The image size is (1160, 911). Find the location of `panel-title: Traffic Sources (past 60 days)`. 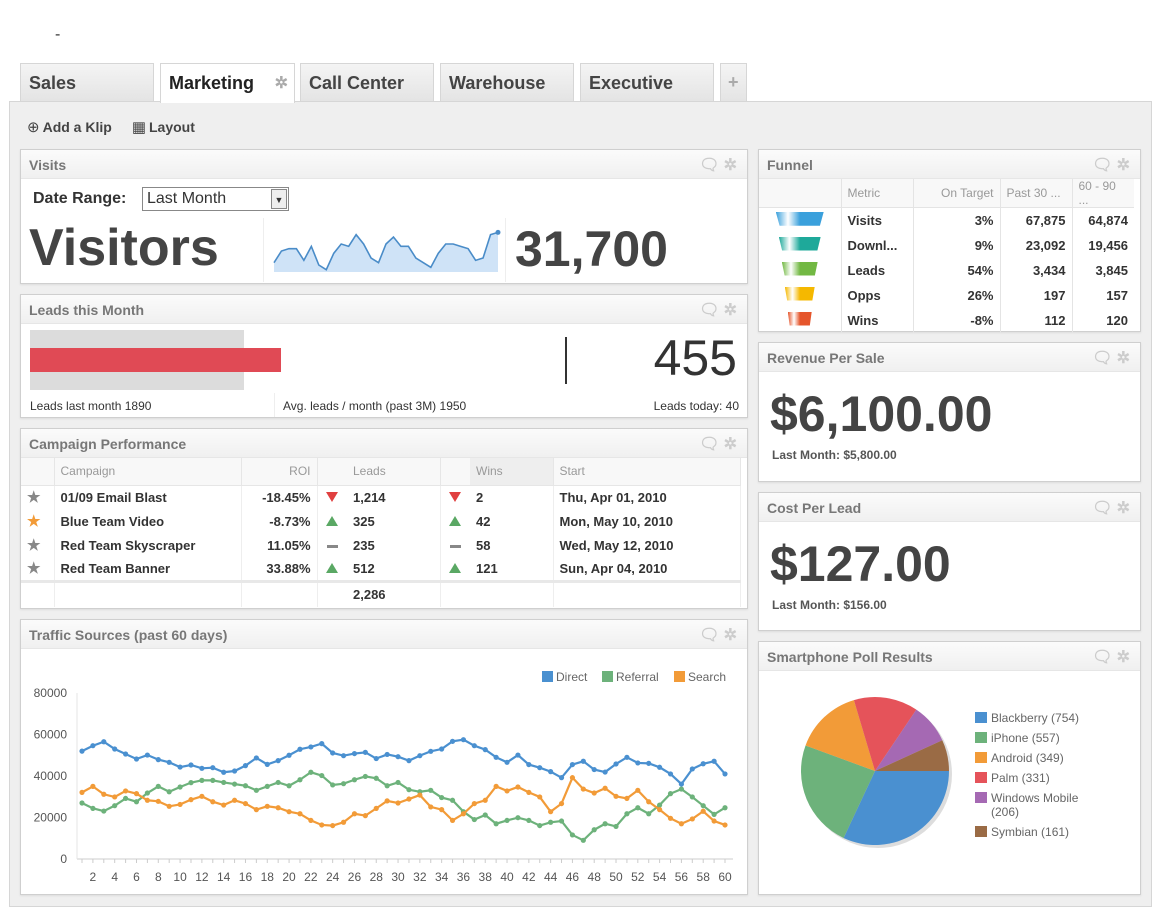

panel-title: Traffic Sources (past 60 days) is located at coordinates (128, 635).